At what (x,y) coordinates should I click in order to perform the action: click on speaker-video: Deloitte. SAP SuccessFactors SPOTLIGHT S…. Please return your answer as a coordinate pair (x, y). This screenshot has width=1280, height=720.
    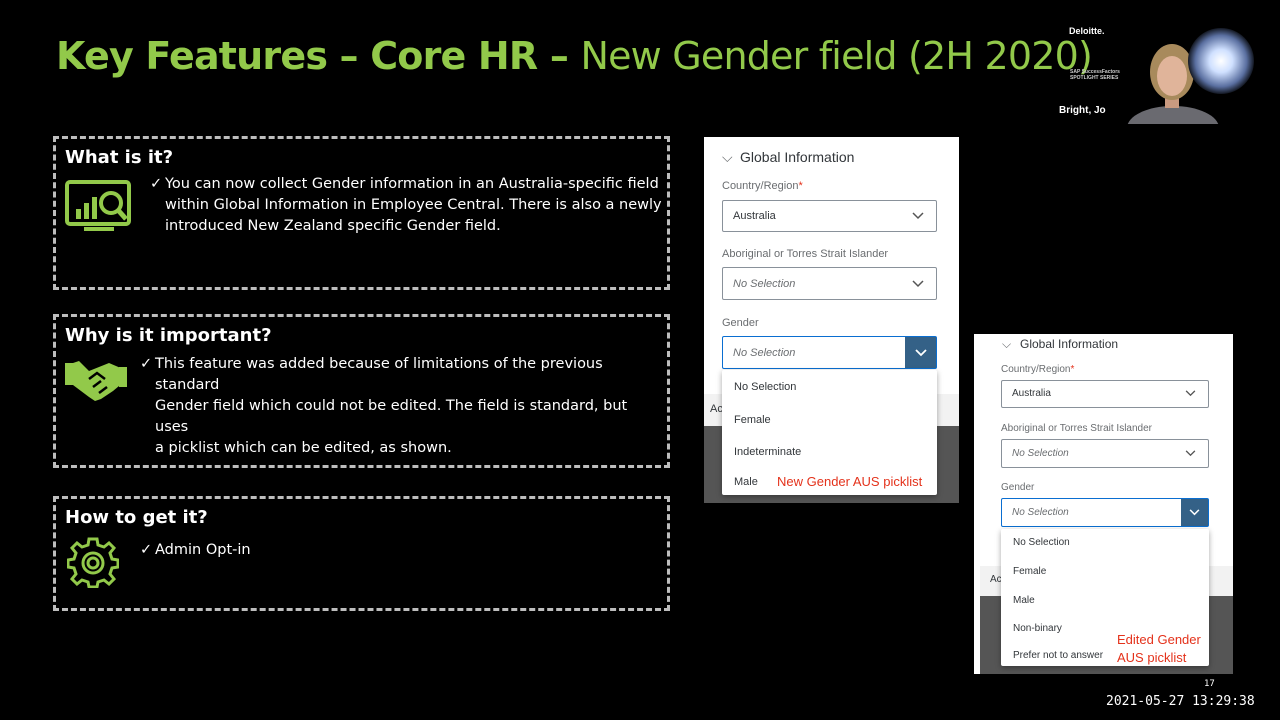
    Looking at the image, I should click on (1155, 69).